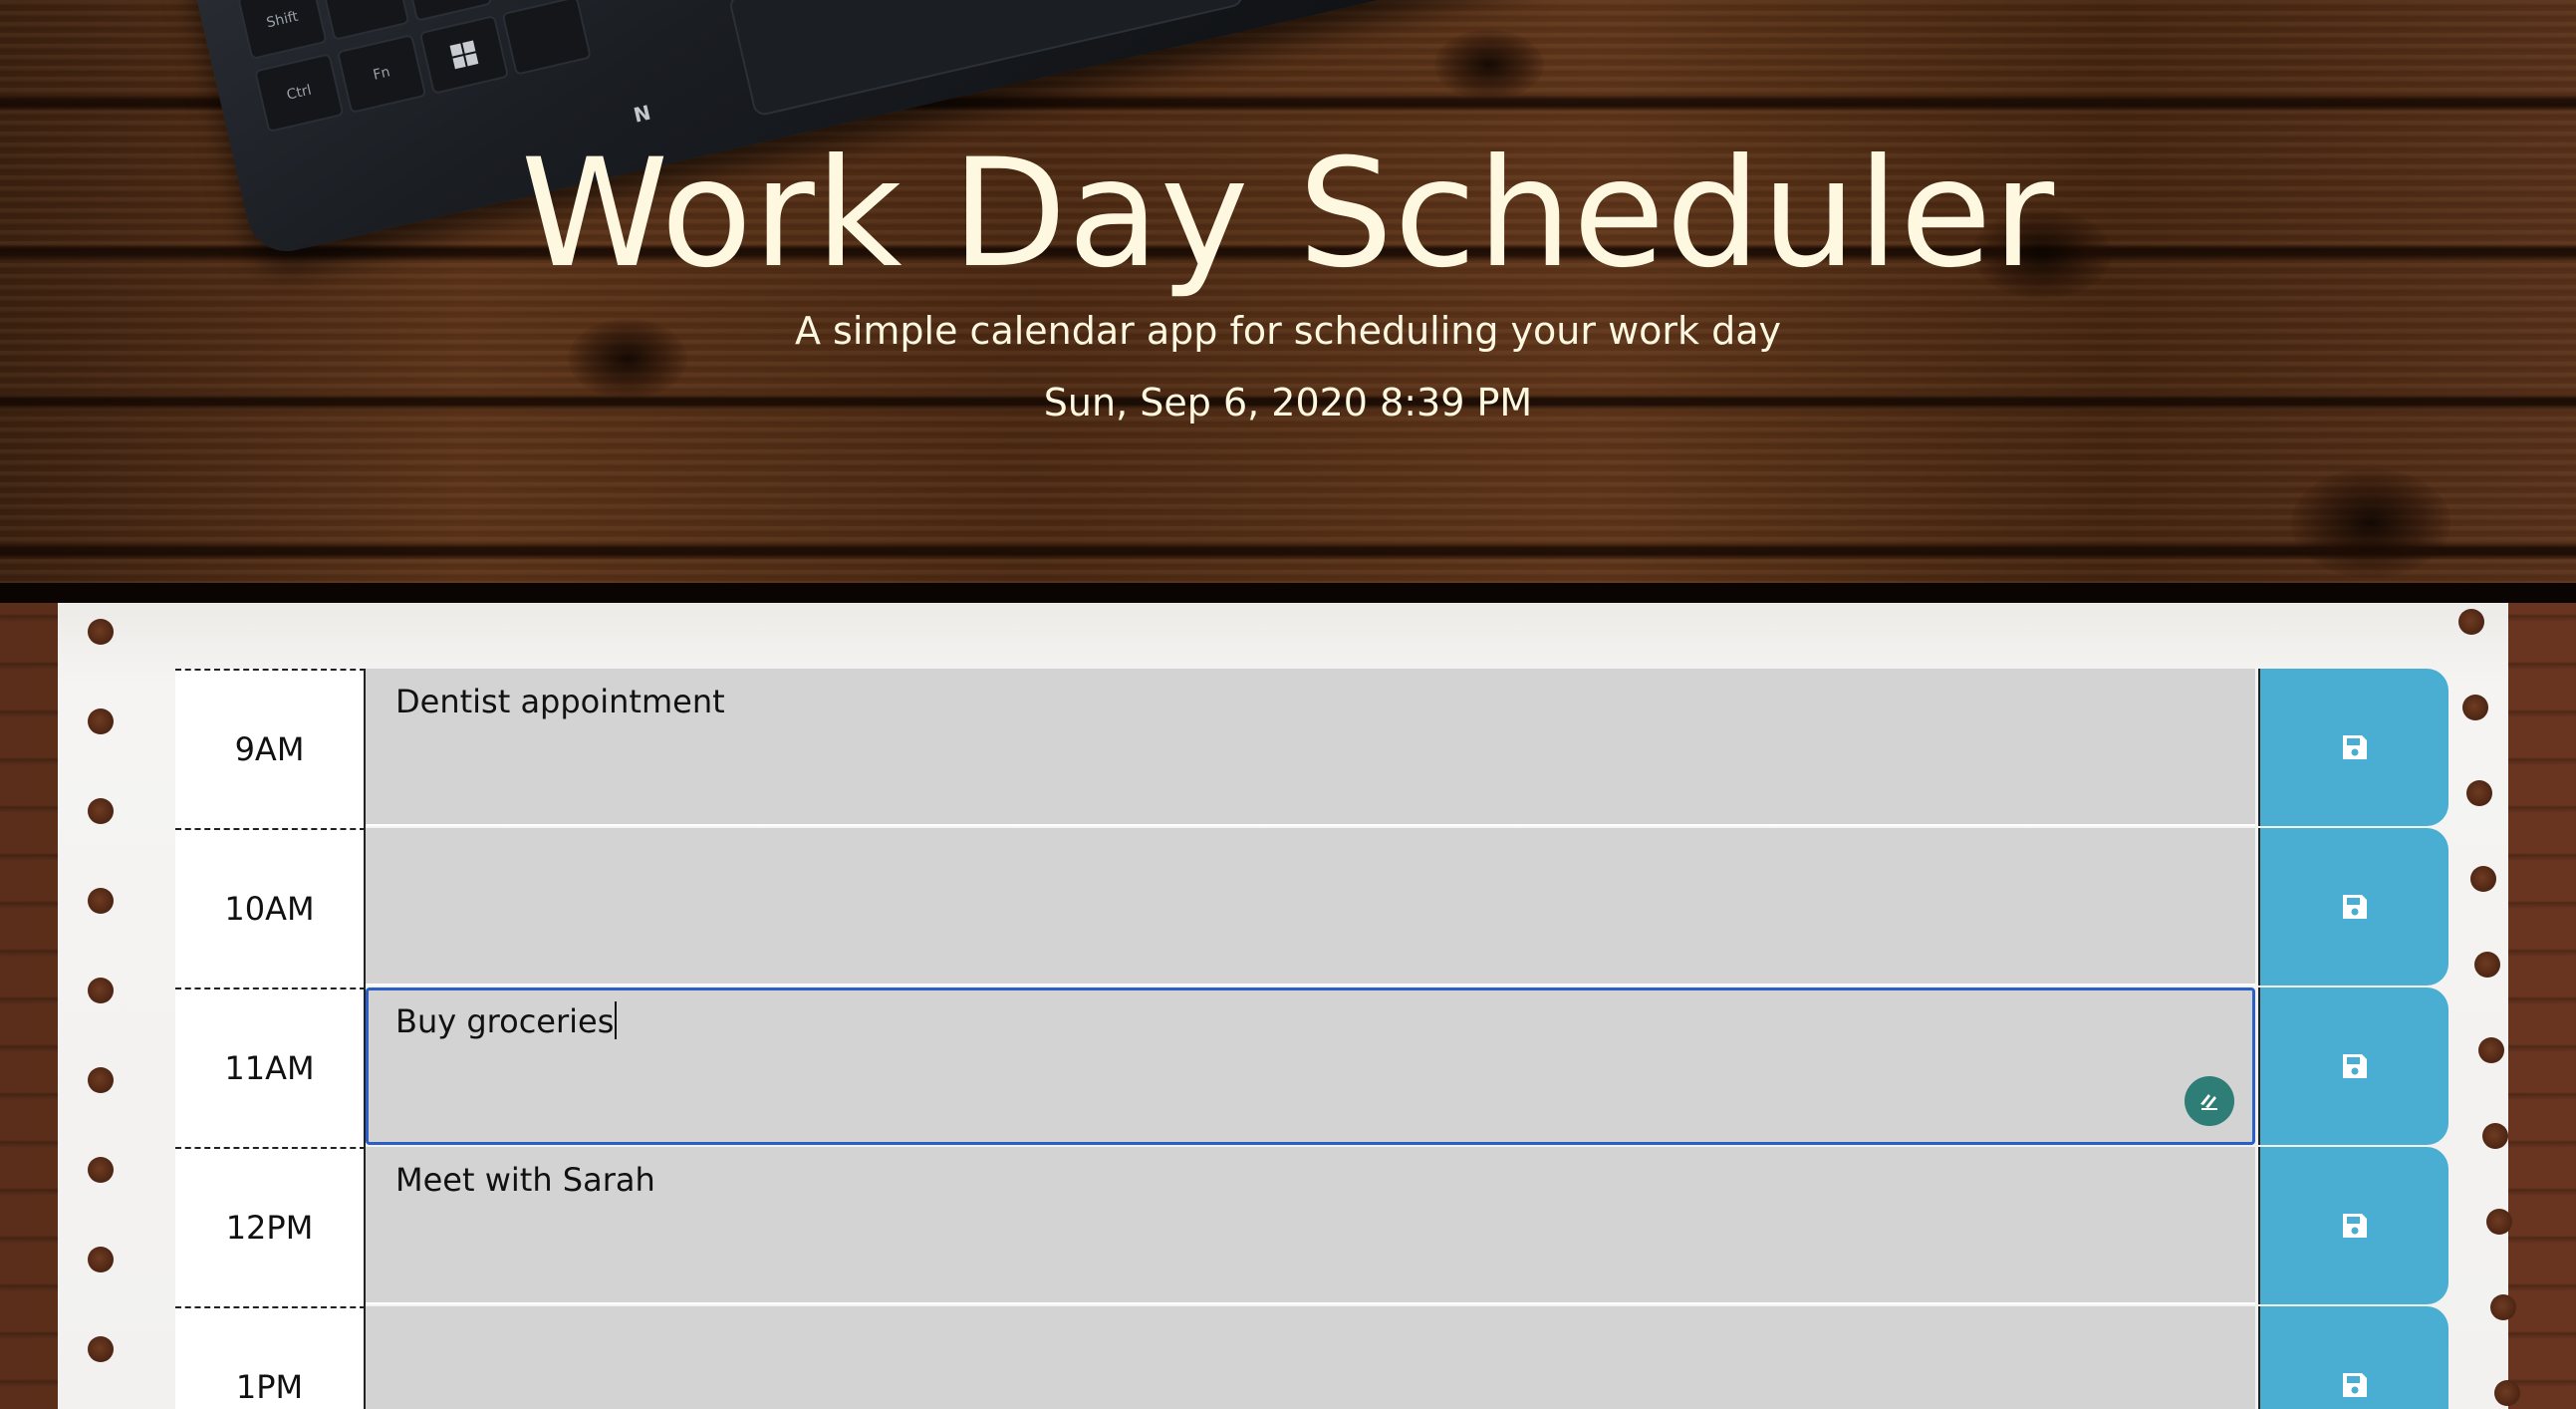 Image resolution: width=2576 pixels, height=1409 pixels. What do you see at coordinates (1288, 593) in the screenshot?
I see `header-divider` at bounding box center [1288, 593].